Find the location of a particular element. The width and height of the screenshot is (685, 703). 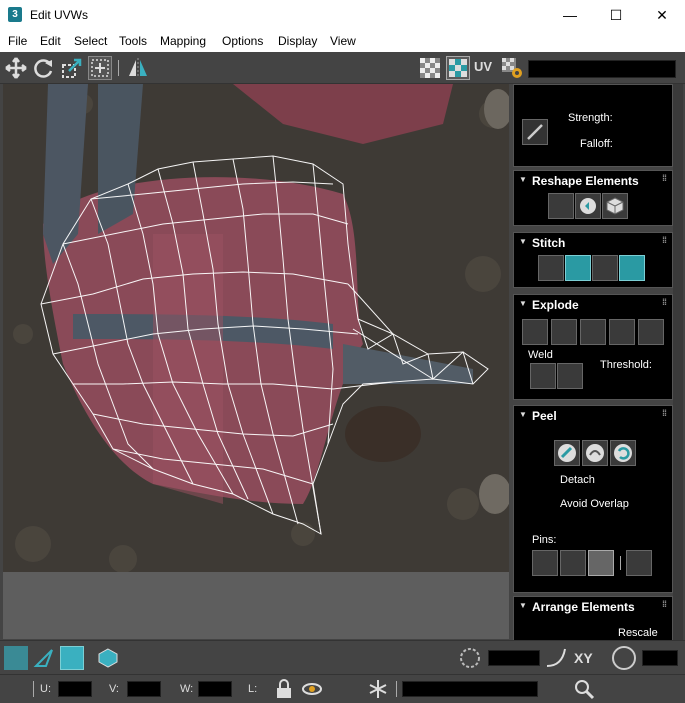

menu-mapping: Mapping is located at coordinates (183, 41).